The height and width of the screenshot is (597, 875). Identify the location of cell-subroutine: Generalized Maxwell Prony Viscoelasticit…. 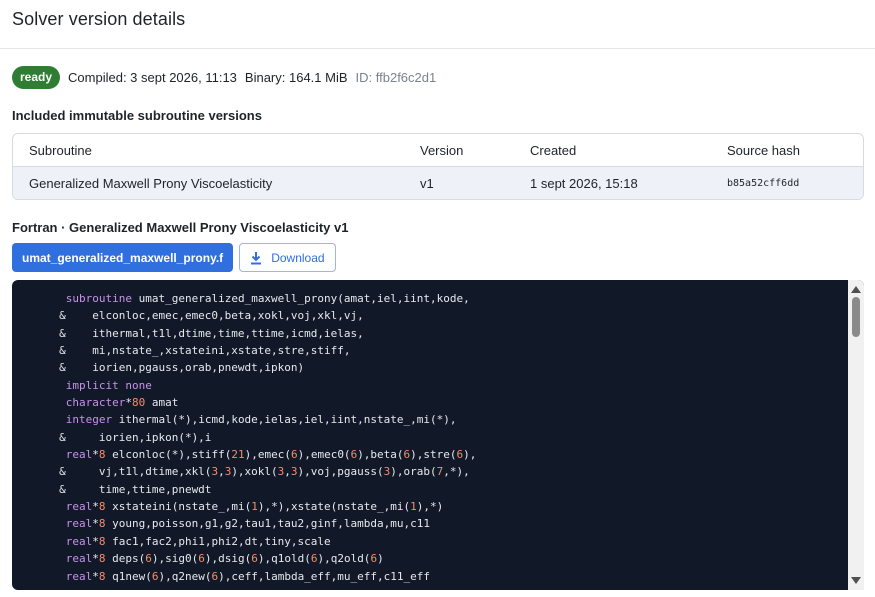
(151, 183).